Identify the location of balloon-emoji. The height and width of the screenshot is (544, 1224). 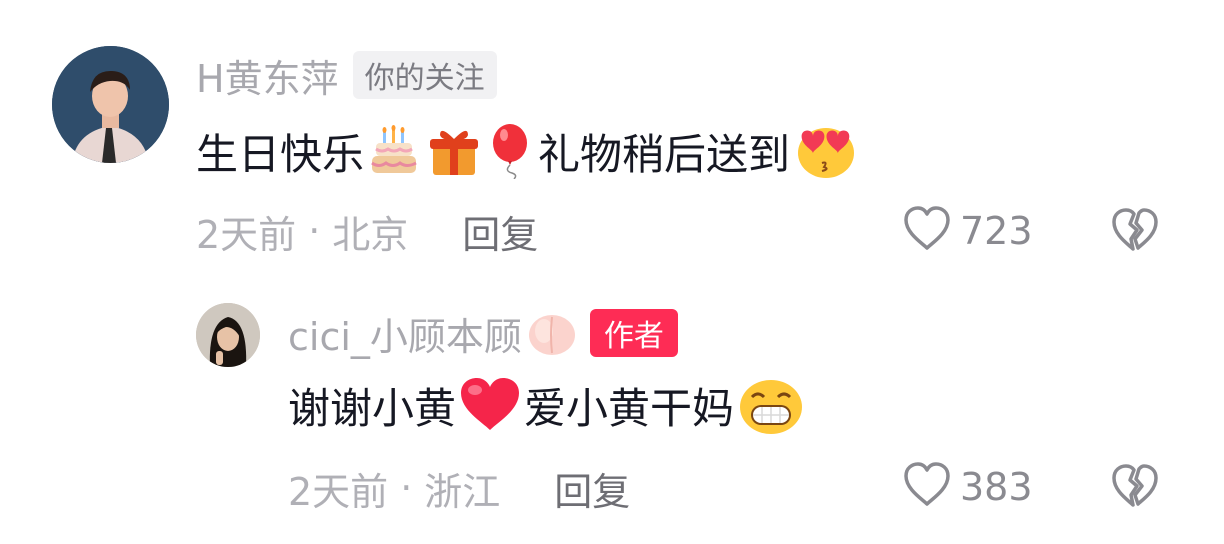
(510, 151).